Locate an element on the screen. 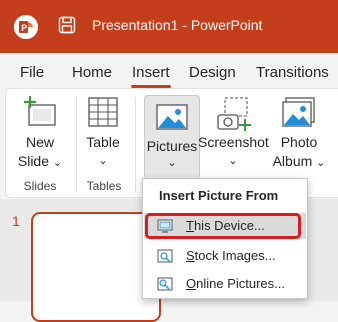  screenshot-icon is located at coordinates (234, 114).